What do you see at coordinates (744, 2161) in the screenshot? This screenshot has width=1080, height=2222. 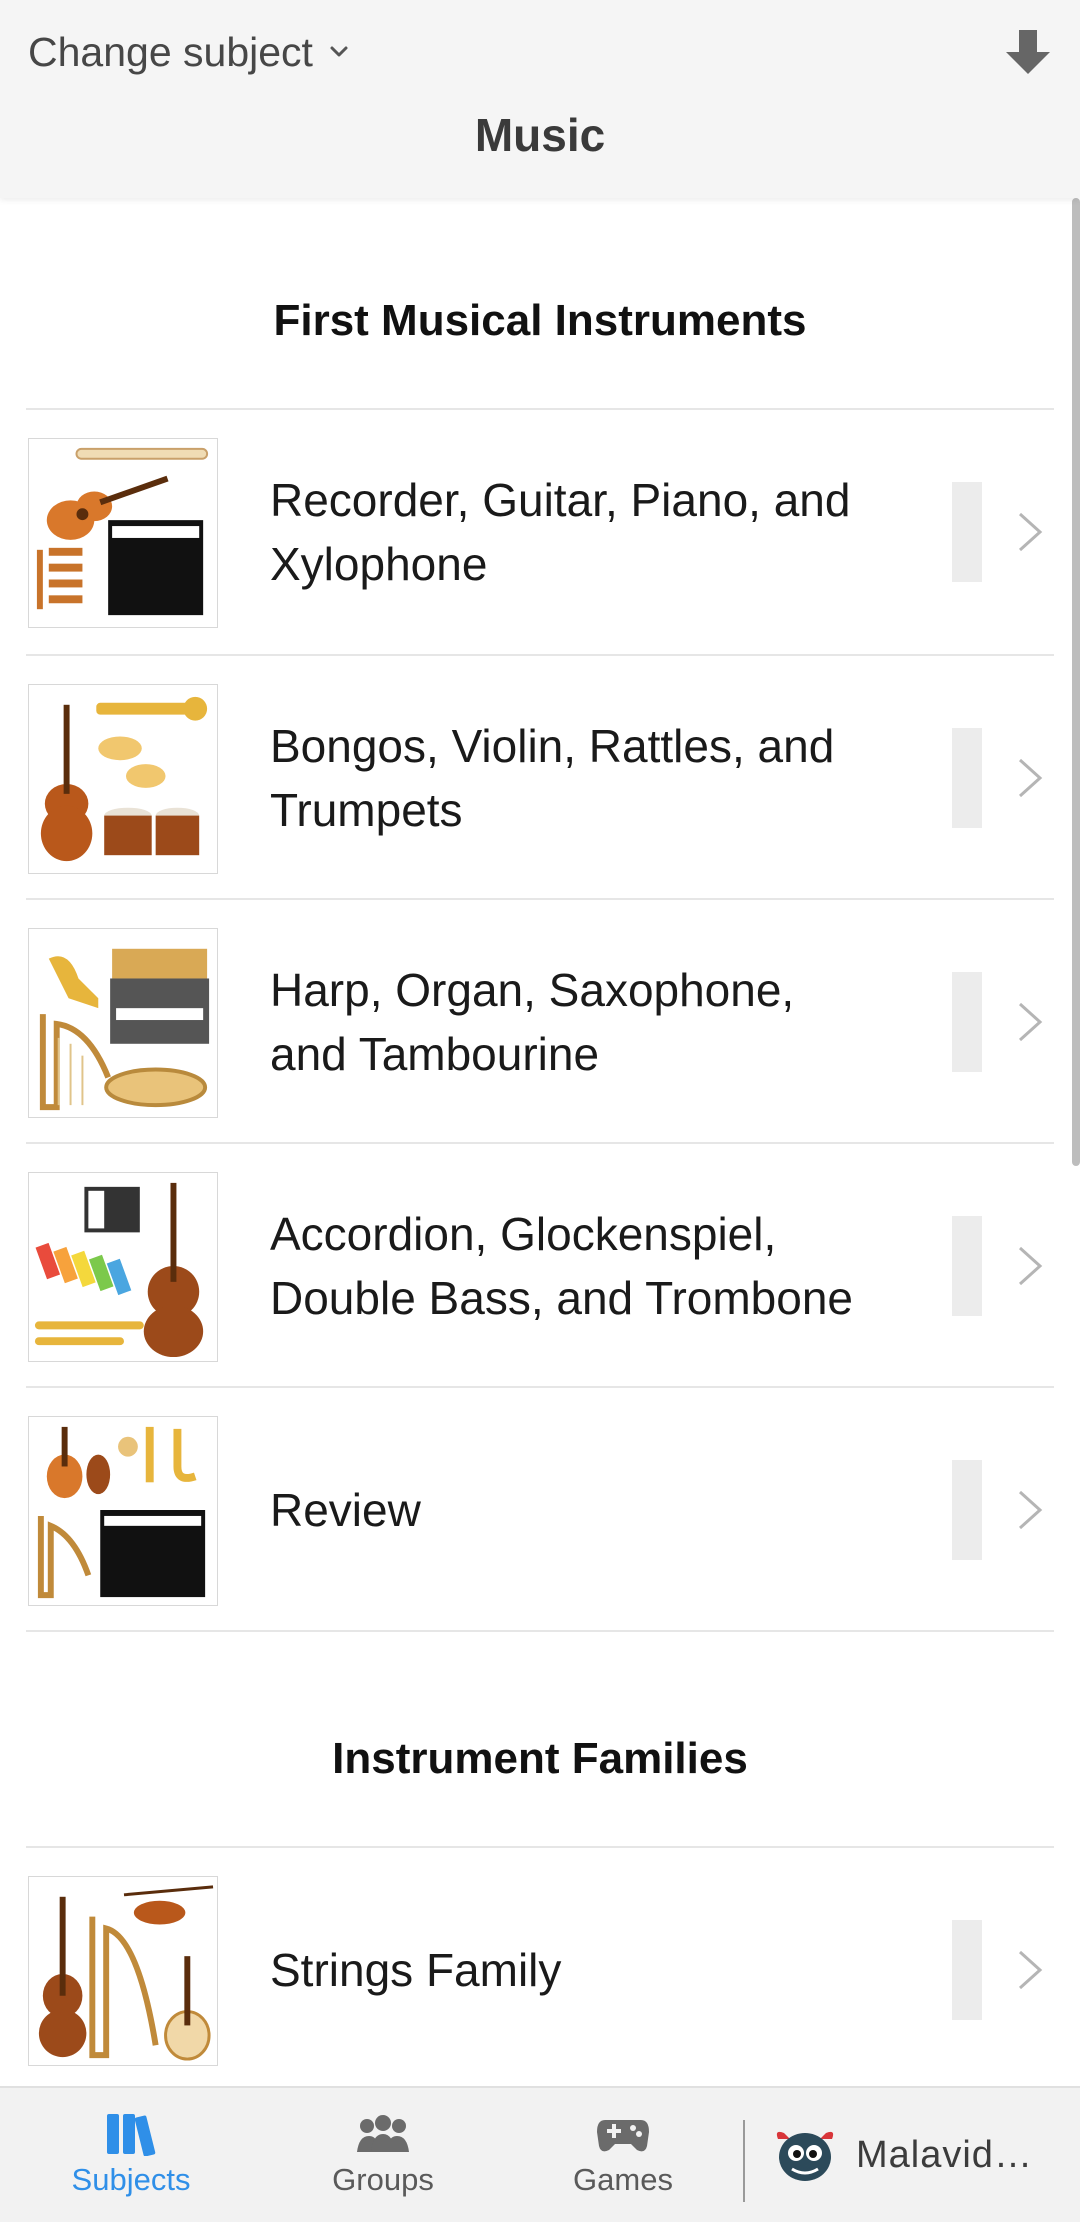 I see `nav-separator` at bounding box center [744, 2161].